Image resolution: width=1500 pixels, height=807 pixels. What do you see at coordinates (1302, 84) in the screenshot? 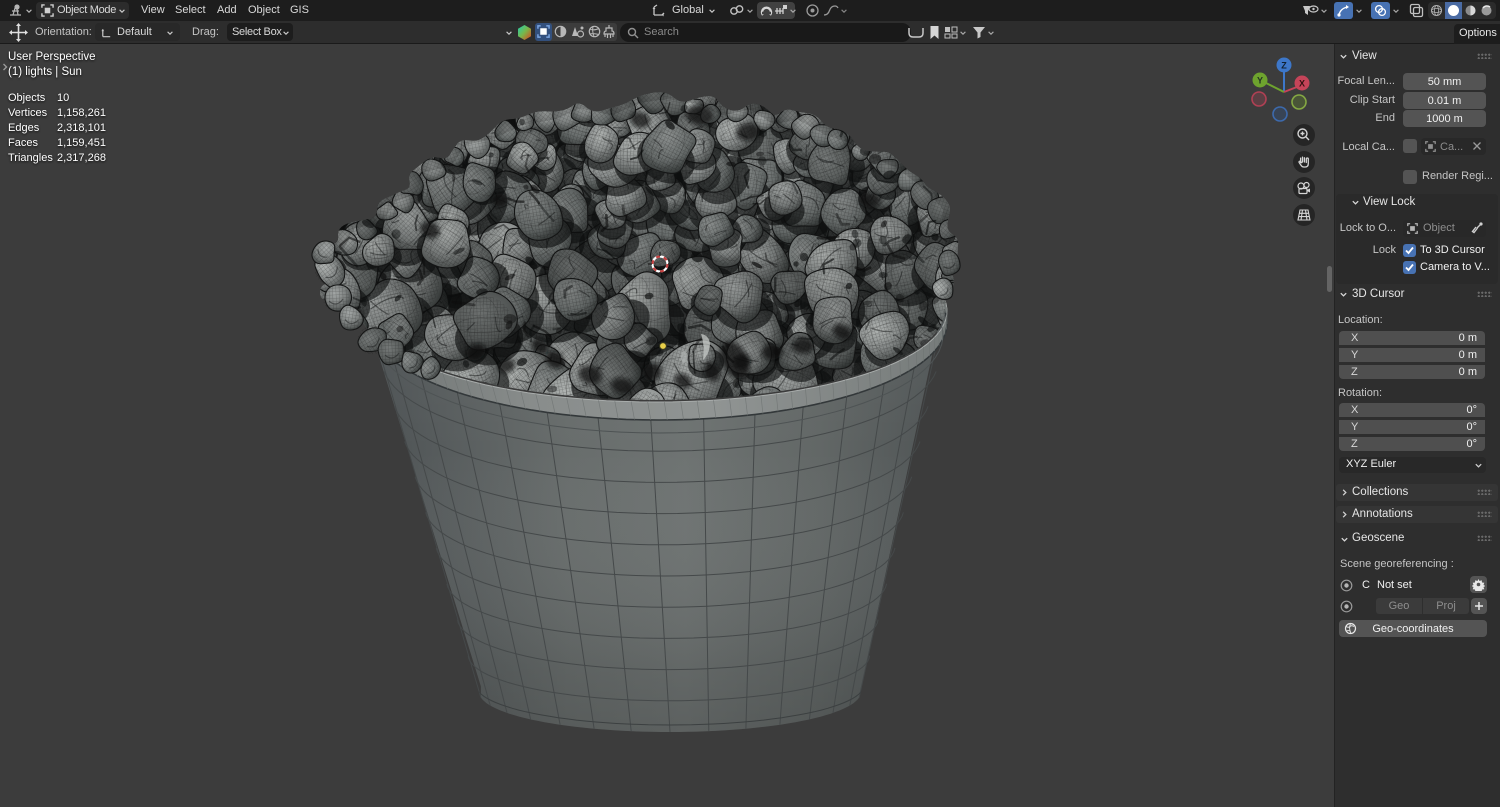
I see `svg-text: X` at bounding box center [1302, 84].